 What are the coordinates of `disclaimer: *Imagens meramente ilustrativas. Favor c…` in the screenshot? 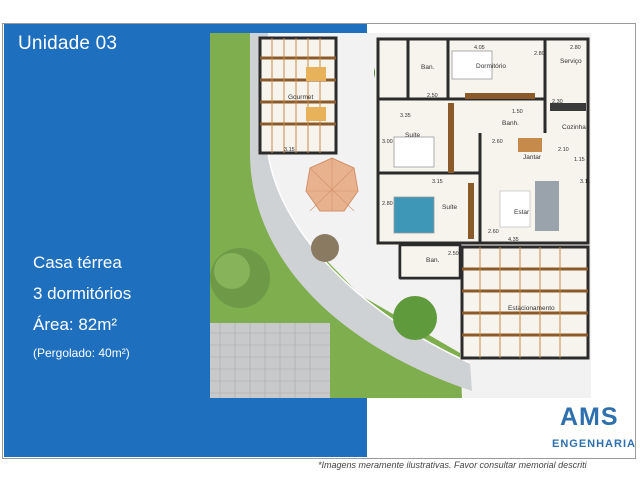 It's located at (452, 465).